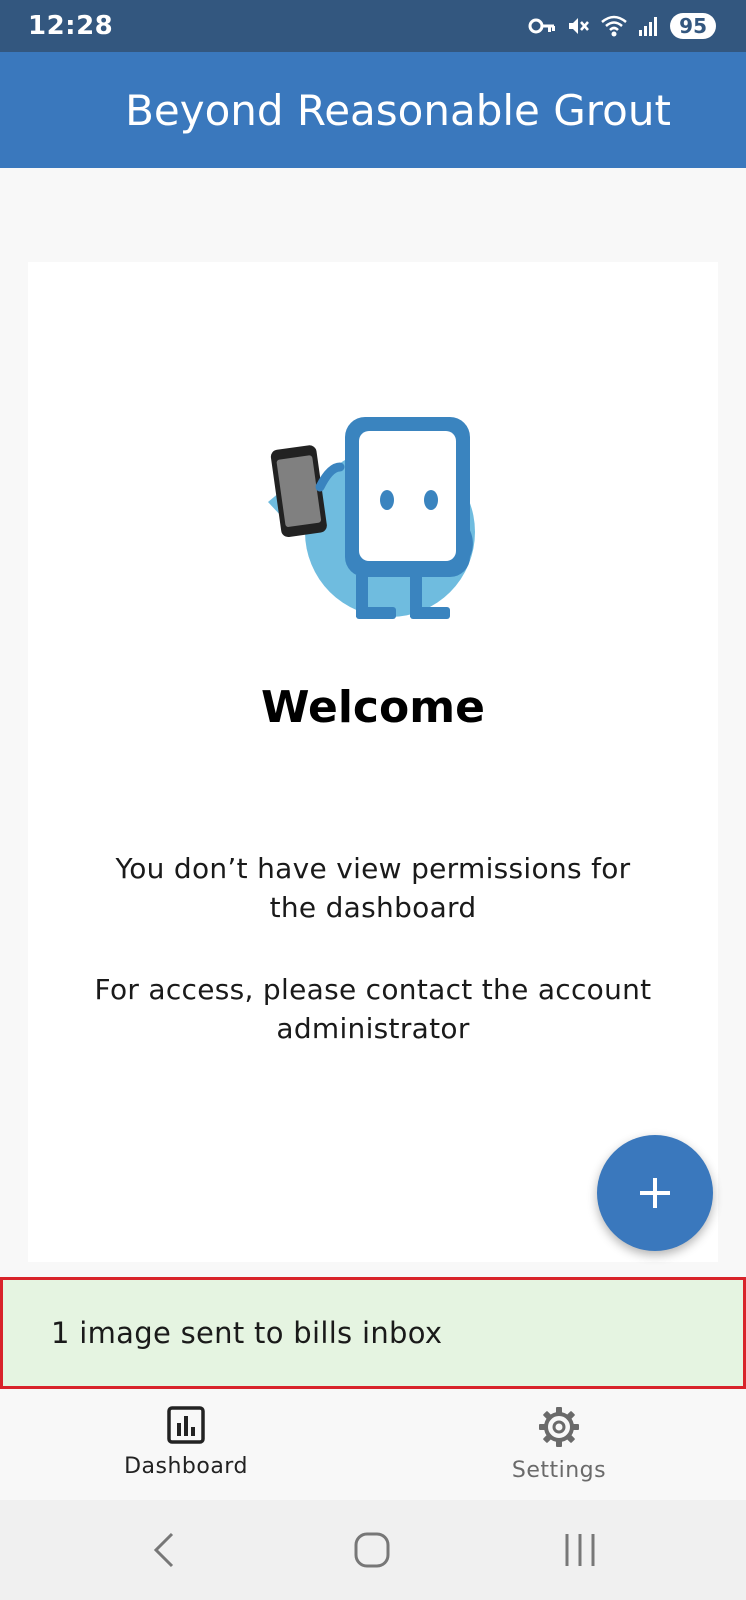 The width and height of the screenshot is (746, 1600). Describe the element at coordinates (373, 26) in the screenshot. I see `status-bar: 12:28 95` at that location.